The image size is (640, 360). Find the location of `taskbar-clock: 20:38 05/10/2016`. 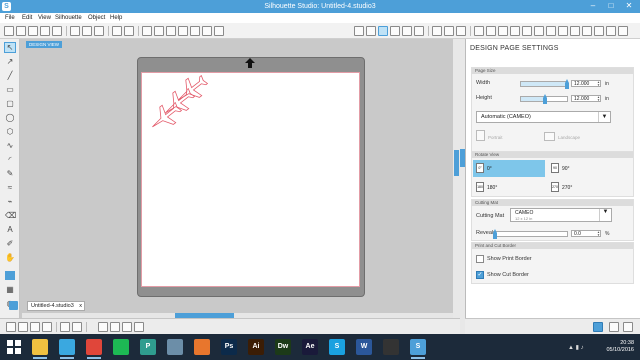

taskbar-clock: 20:38 05/10/2016 is located at coordinates (614, 347).